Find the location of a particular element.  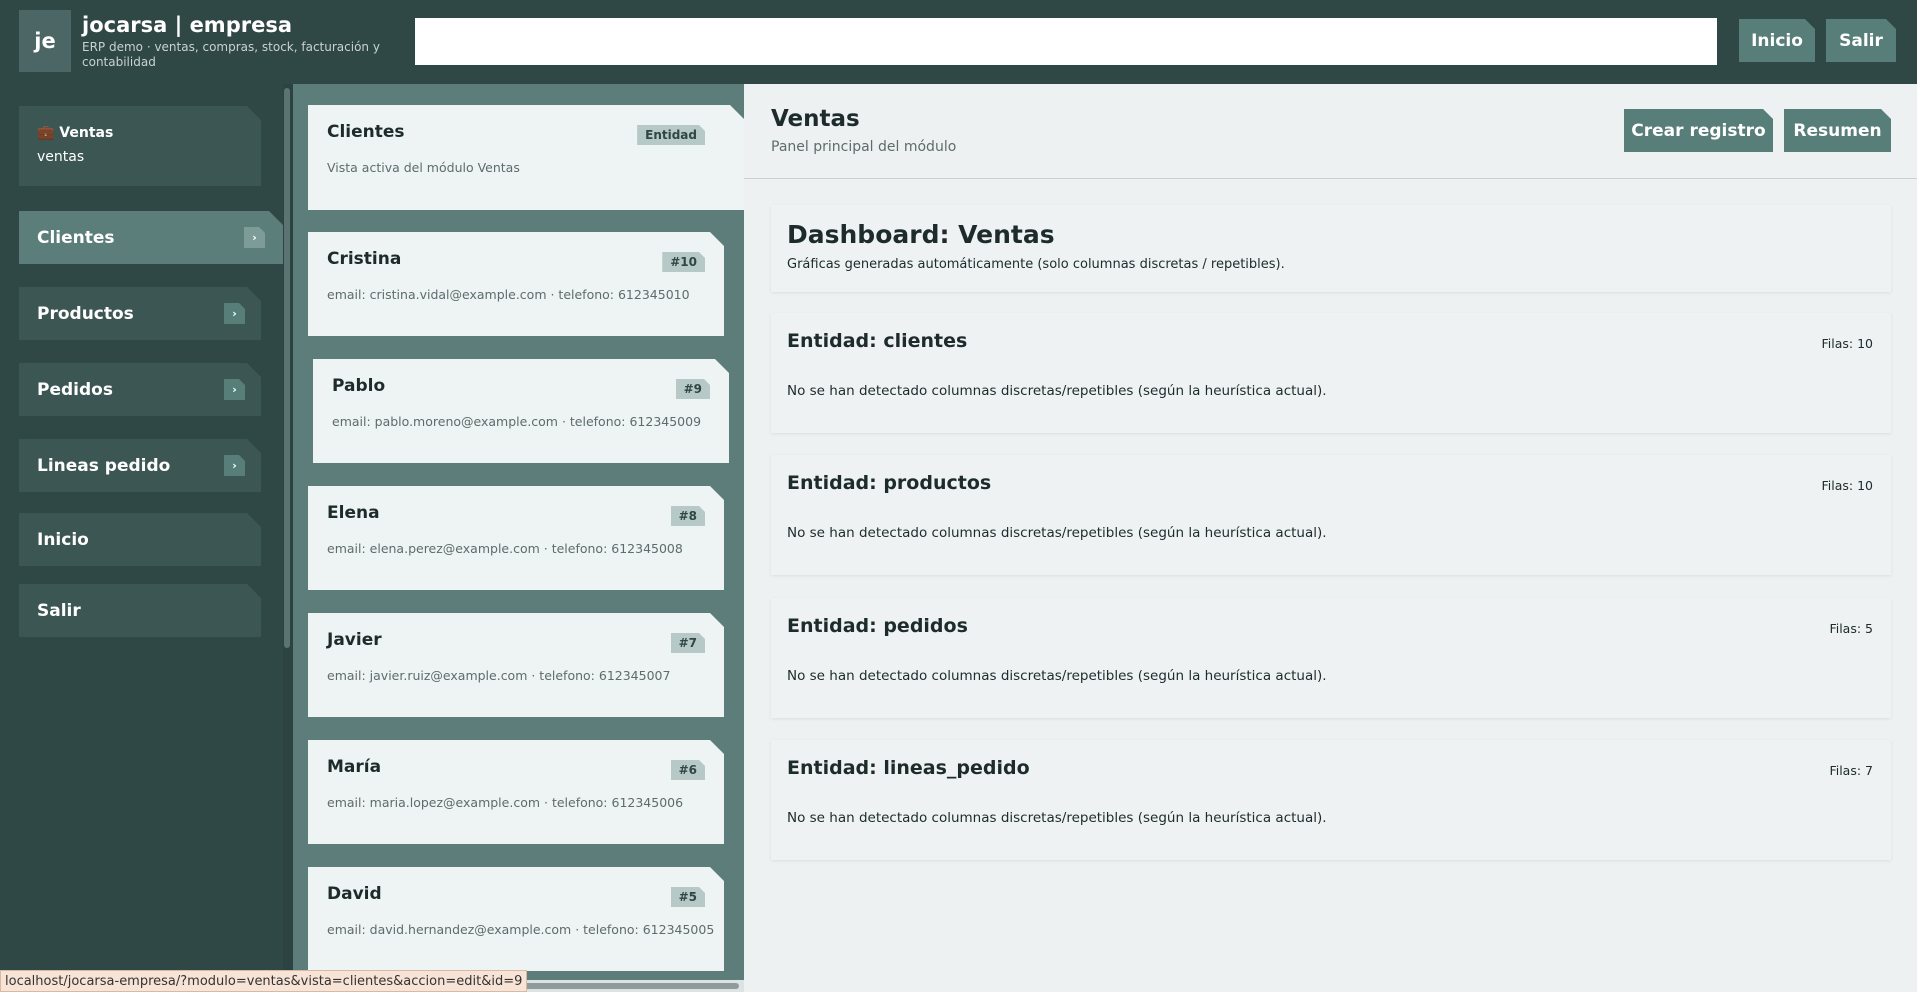

entity-title: Entidad: pedidos is located at coordinates (877, 626).